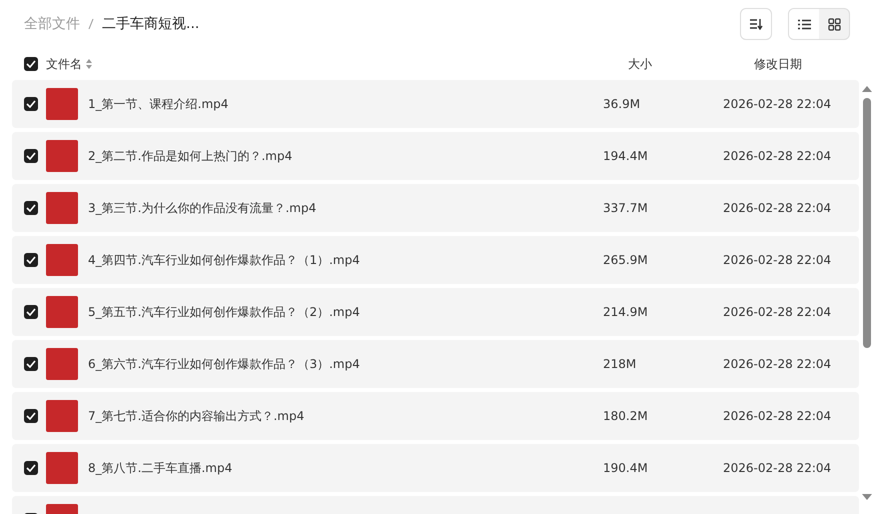 The height and width of the screenshot is (514, 874). Describe the element at coordinates (834, 24) in the screenshot. I see `grid-icon` at that location.